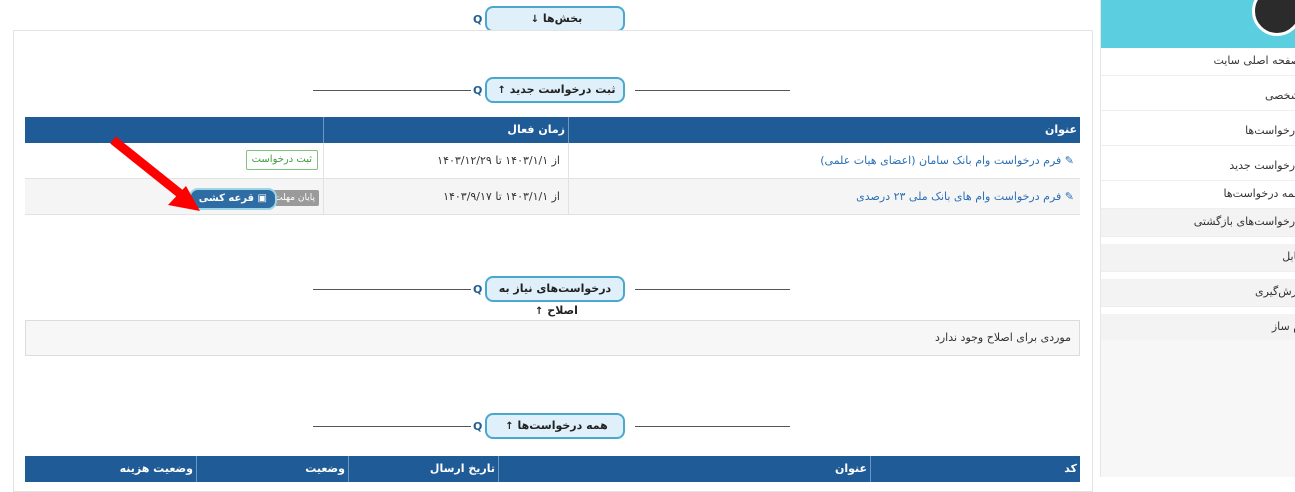 The height and width of the screenshot is (492, 1295). I want to click on active-period: از ۱۴۰۳/۱/۱ تا ۱۴۰۳/۱۲/۲۹, so click(498, 160).